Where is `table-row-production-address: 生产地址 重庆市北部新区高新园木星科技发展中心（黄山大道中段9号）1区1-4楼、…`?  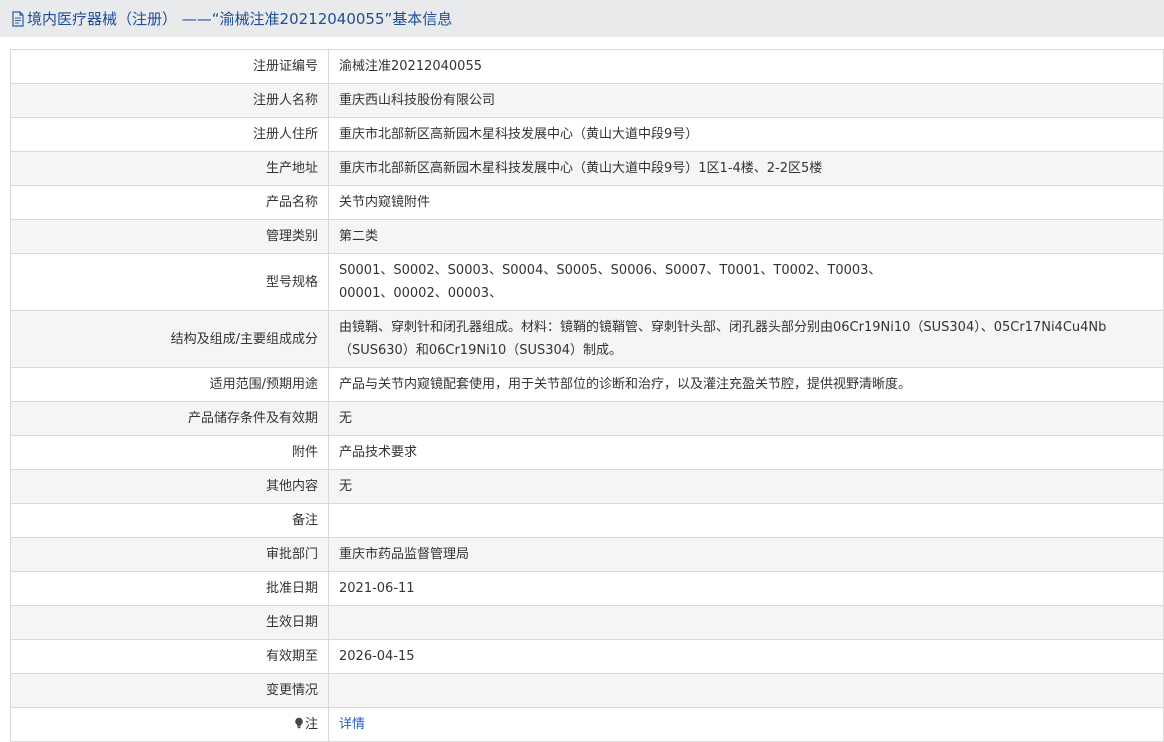 table-row-production-address: 生产地址 重庆市北部新区高新园木星科技发展中心（黄山大道中段9号）1区1-4楼、… is located at coordinates (587, 168).